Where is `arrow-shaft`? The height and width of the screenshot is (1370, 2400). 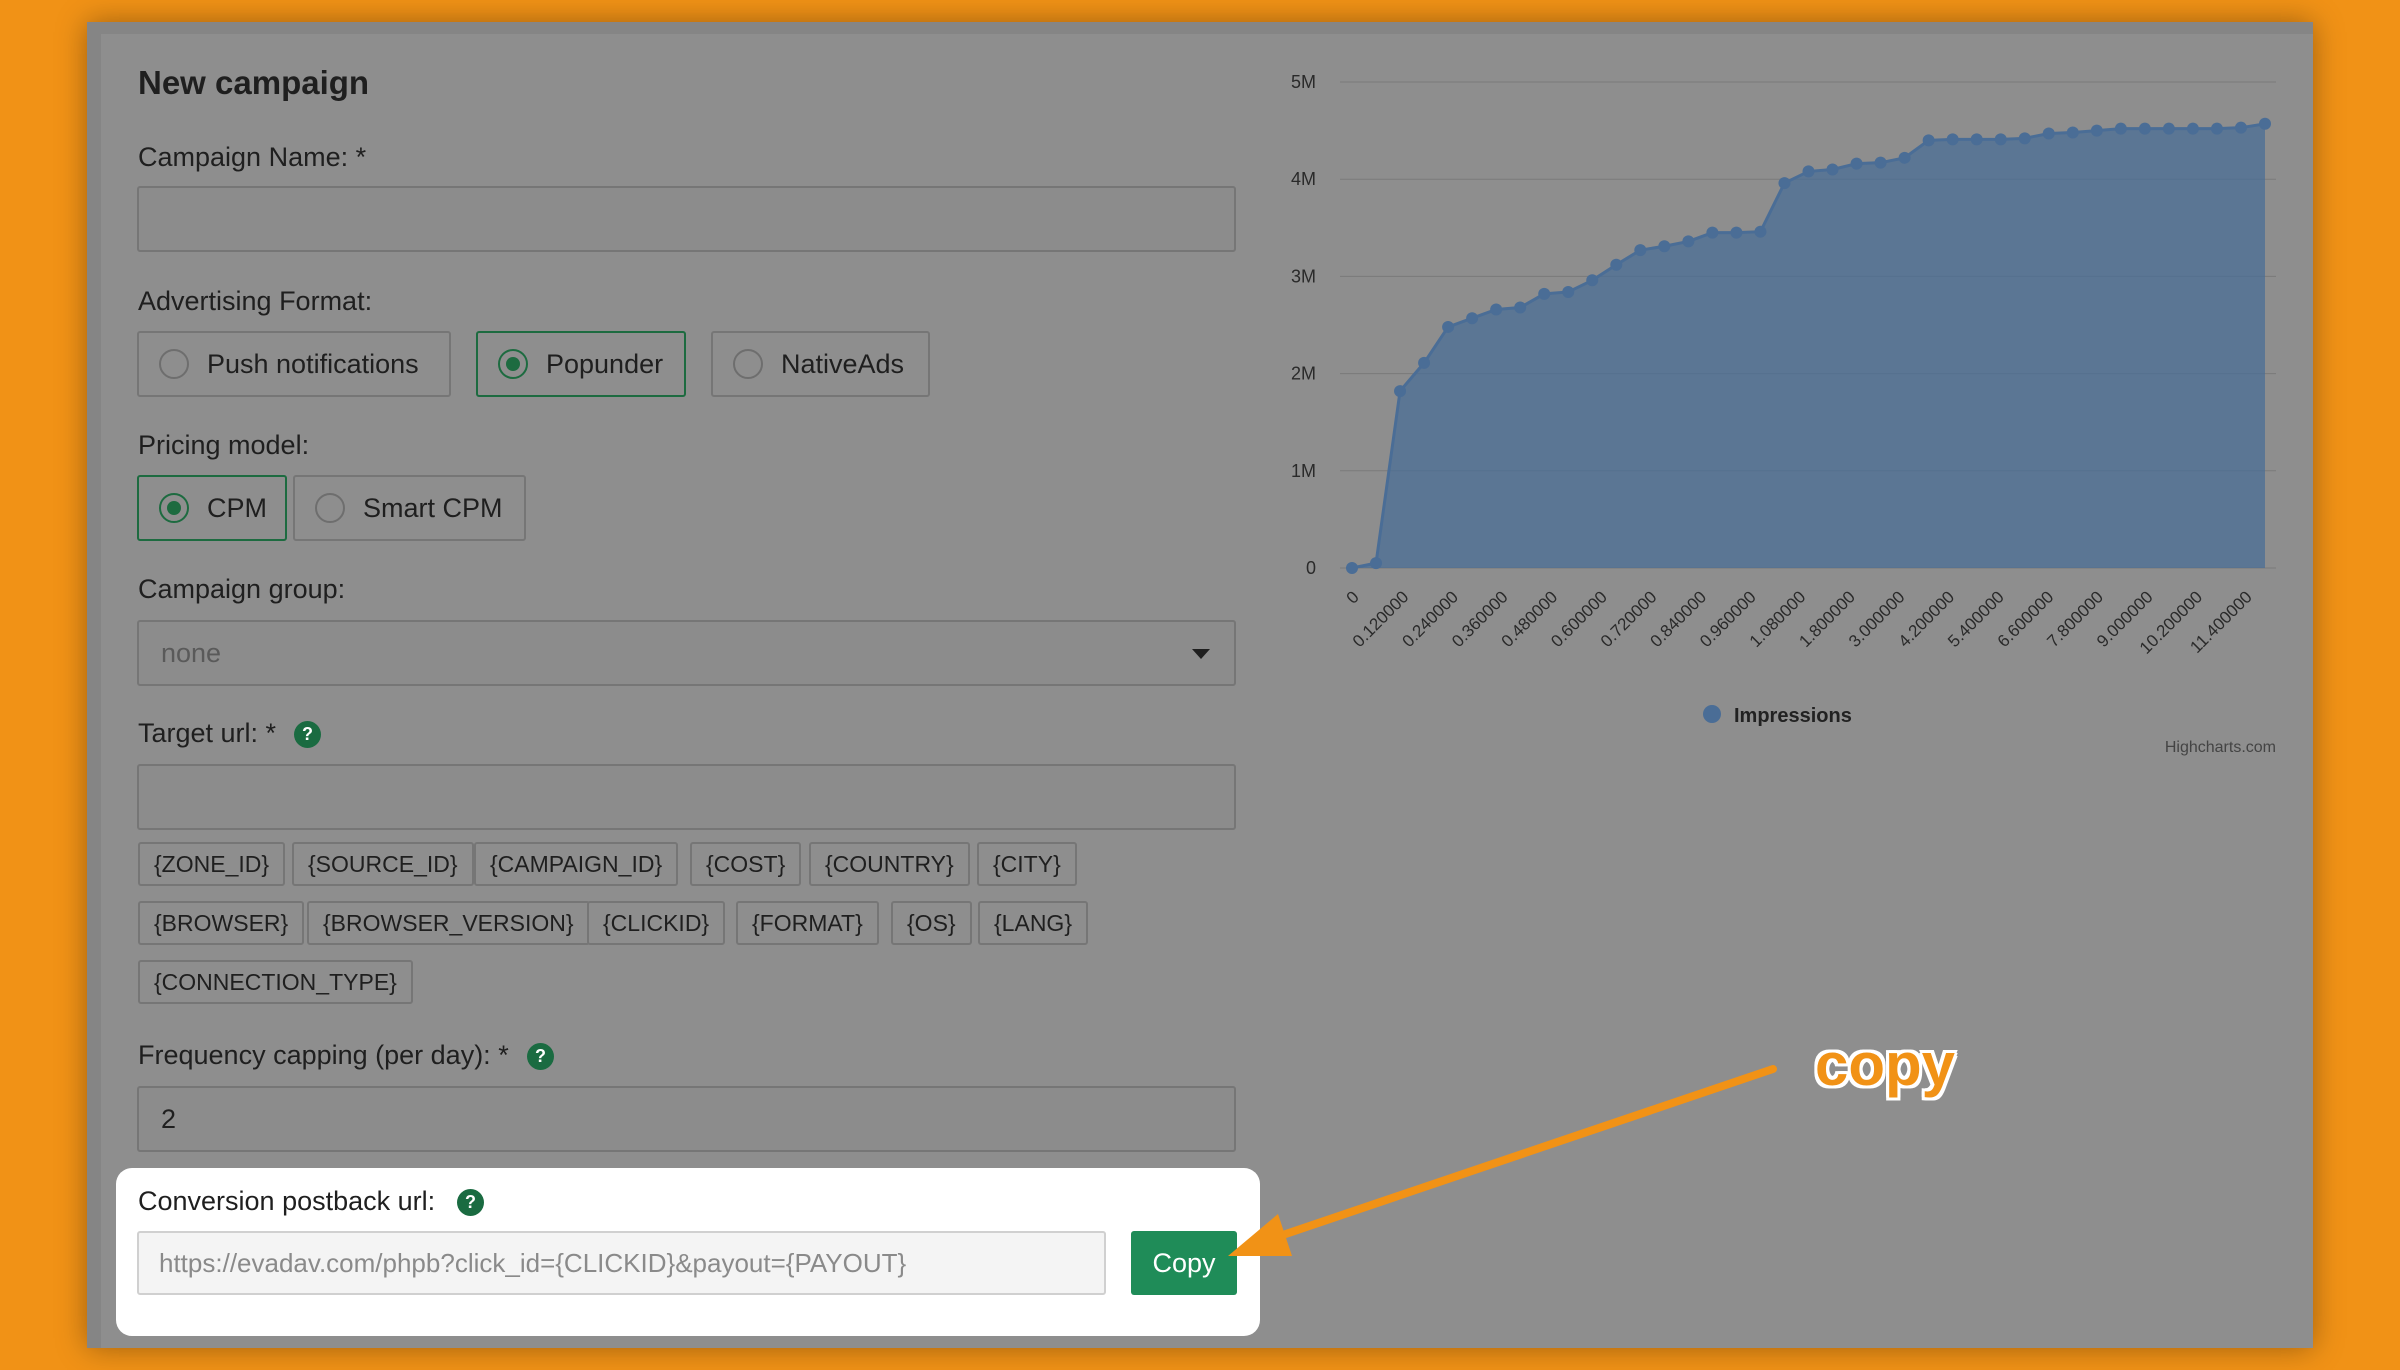
arrow-shaft is located at coordinates (1520, 1154).